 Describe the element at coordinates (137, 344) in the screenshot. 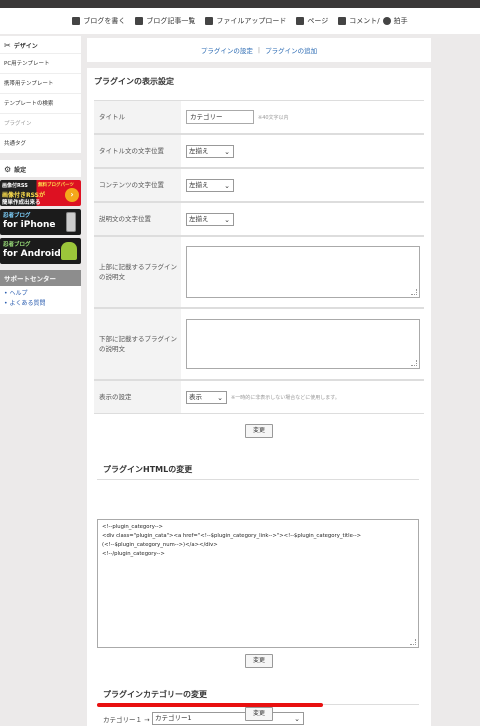

I see `lower-desc-label: 下部に記載するプラグインの説明文` at that location.